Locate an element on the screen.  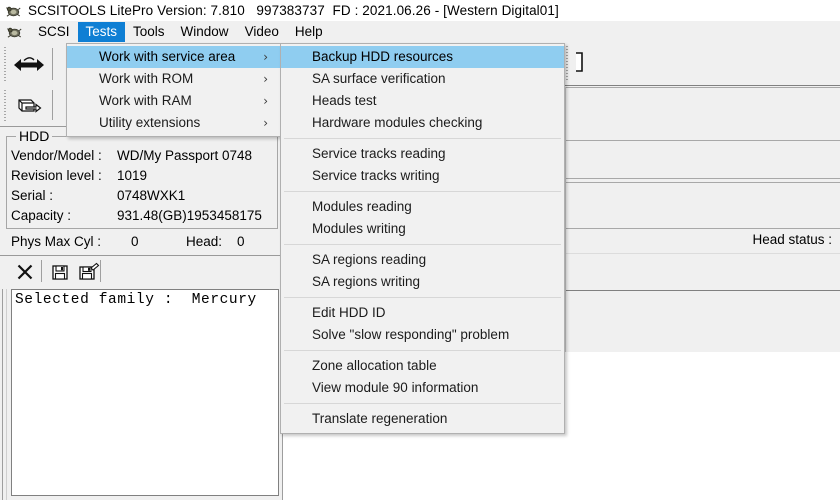
head-label: Head: is located at coordinates (204, 241).